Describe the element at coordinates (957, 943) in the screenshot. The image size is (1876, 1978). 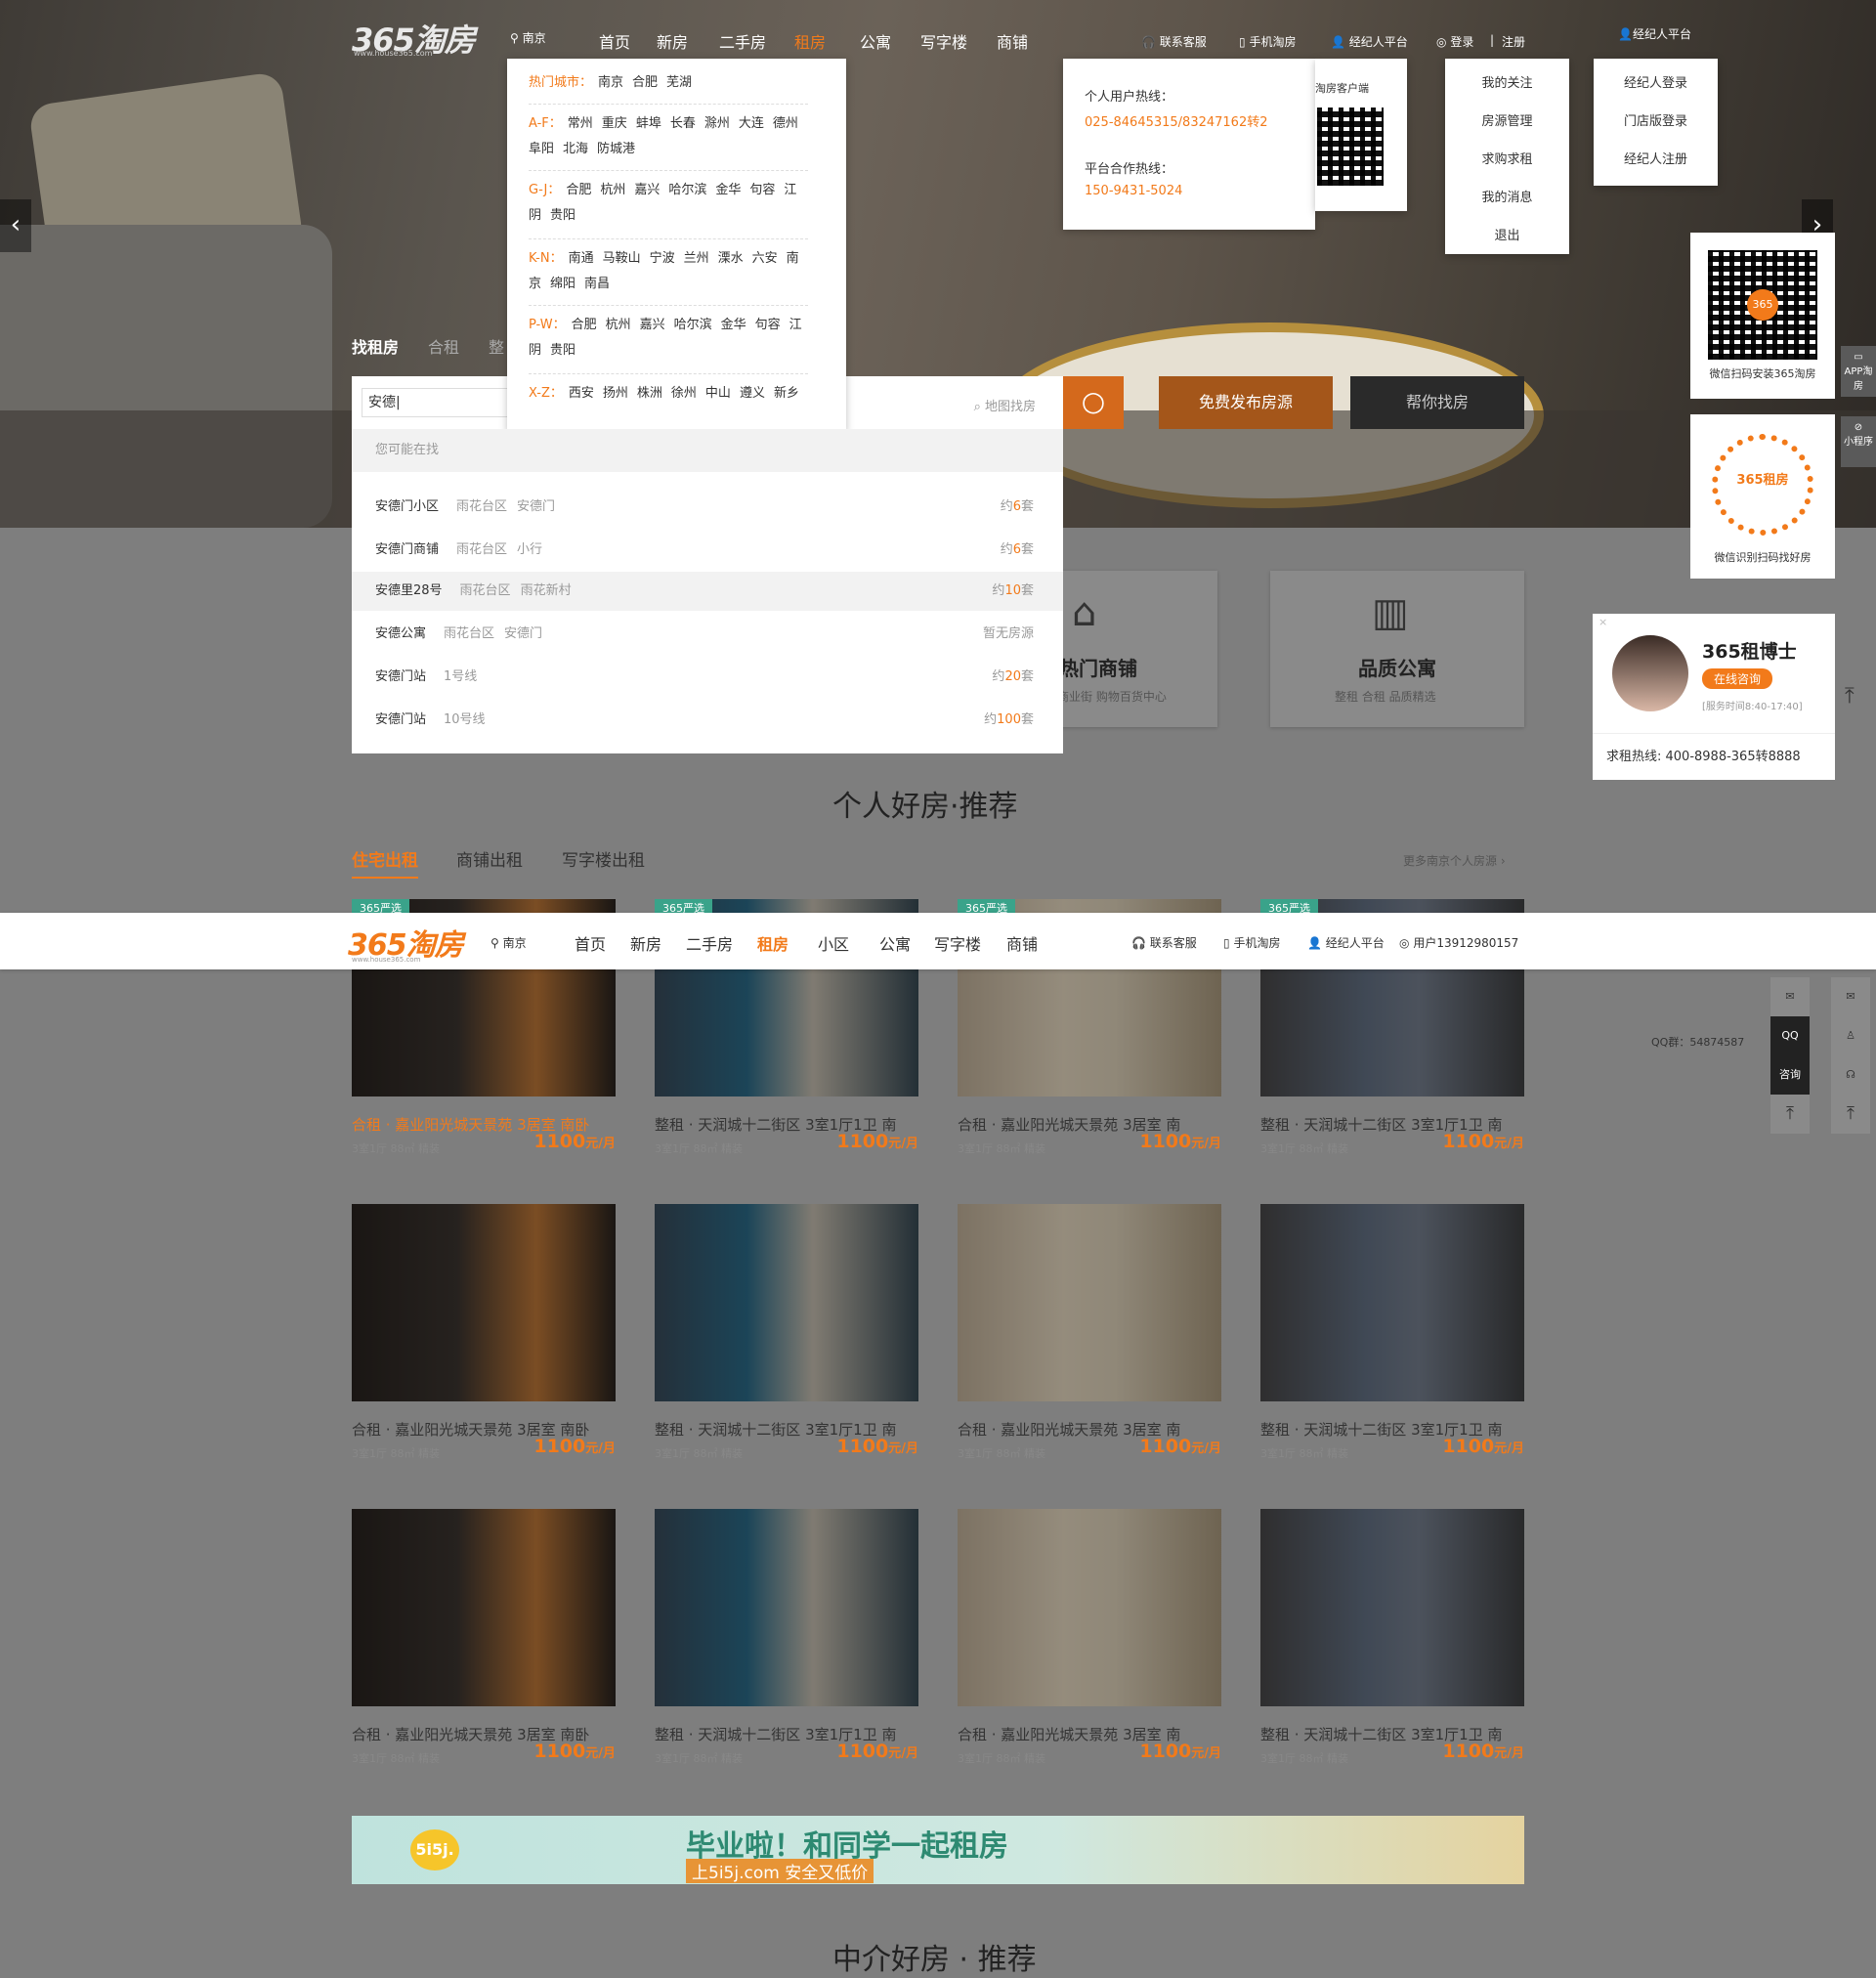
I see `sticky-nav-item: 写字楼` at that location.